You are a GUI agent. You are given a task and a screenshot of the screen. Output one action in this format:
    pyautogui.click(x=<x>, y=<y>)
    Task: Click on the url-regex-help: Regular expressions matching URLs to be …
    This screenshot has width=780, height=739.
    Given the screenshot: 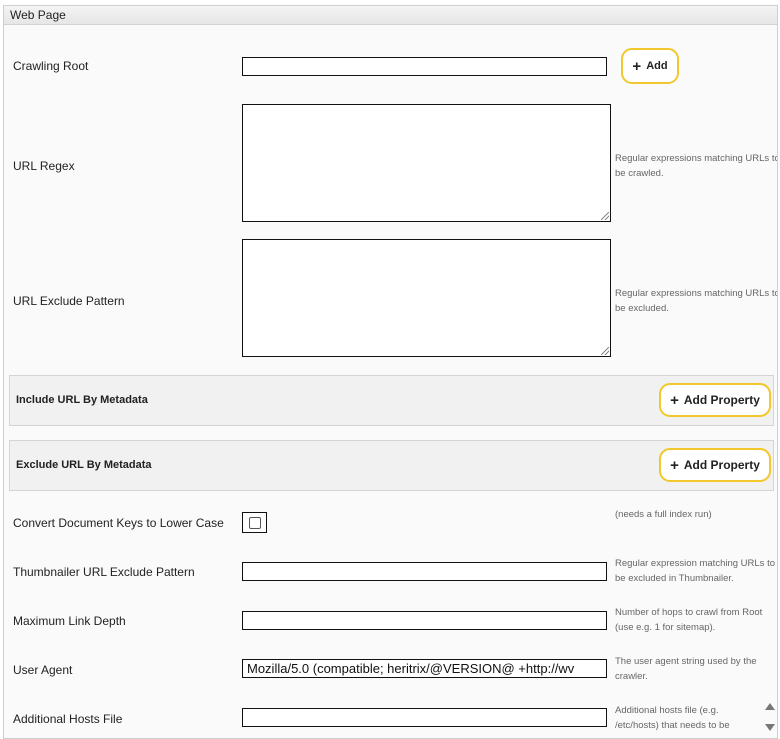 What is the action you would take?
    pyautogui.click(x=696, y=166)
    